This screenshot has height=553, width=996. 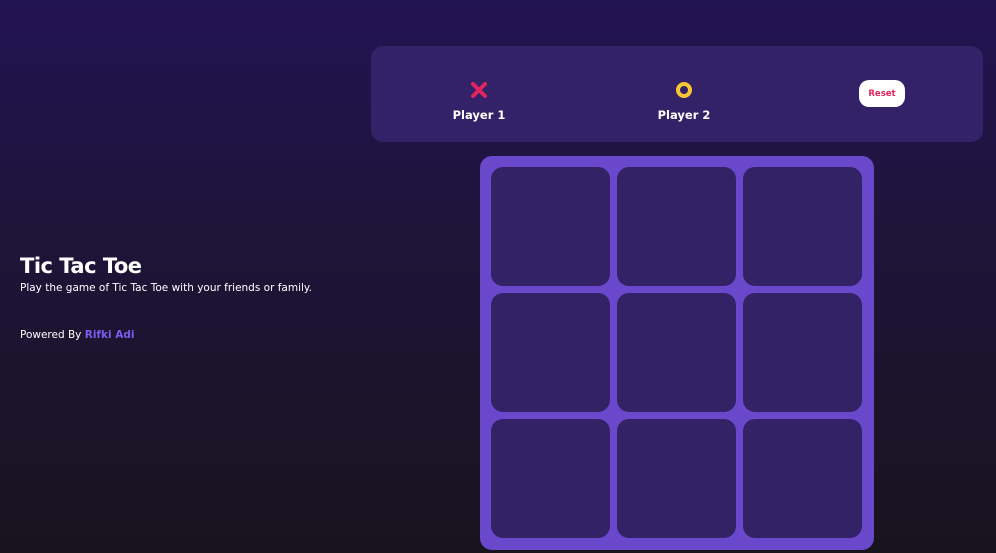 What do you see at coordinates (684, 90) in the screenshot?
I see `o-mark-icon` at bounding box center [684, 90].